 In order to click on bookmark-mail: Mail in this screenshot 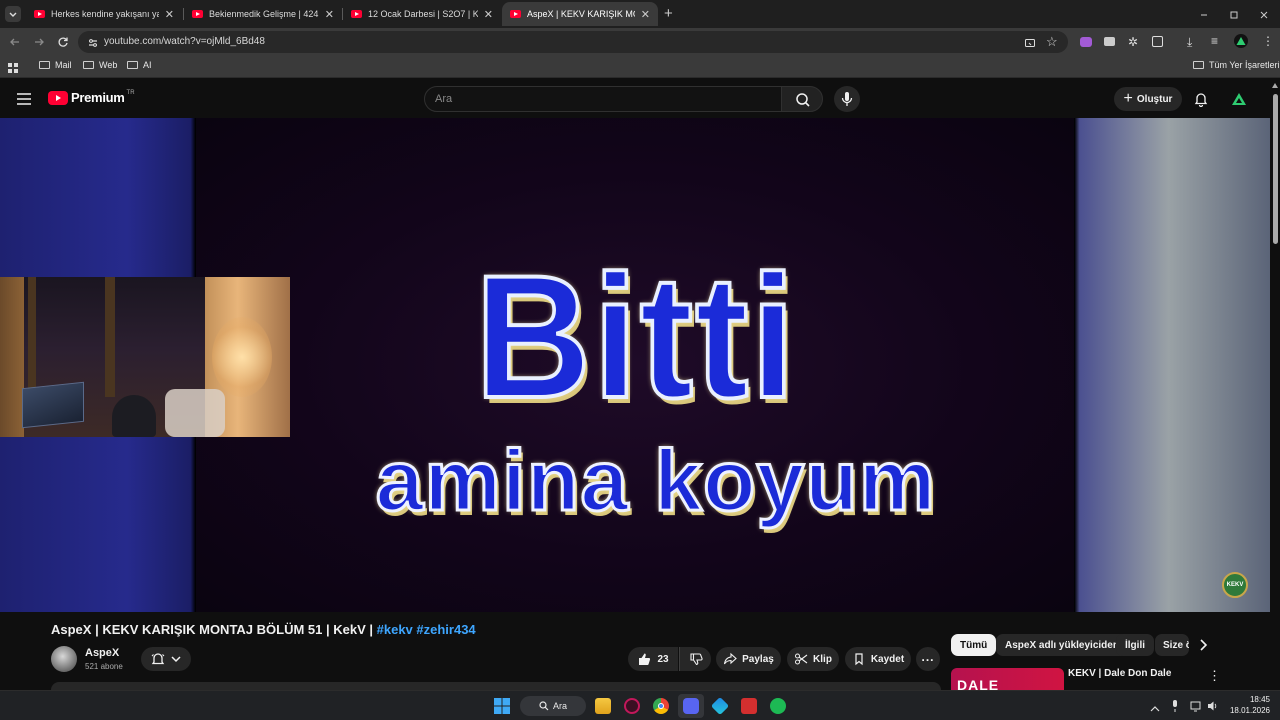, I will do `click(55, 65)`.